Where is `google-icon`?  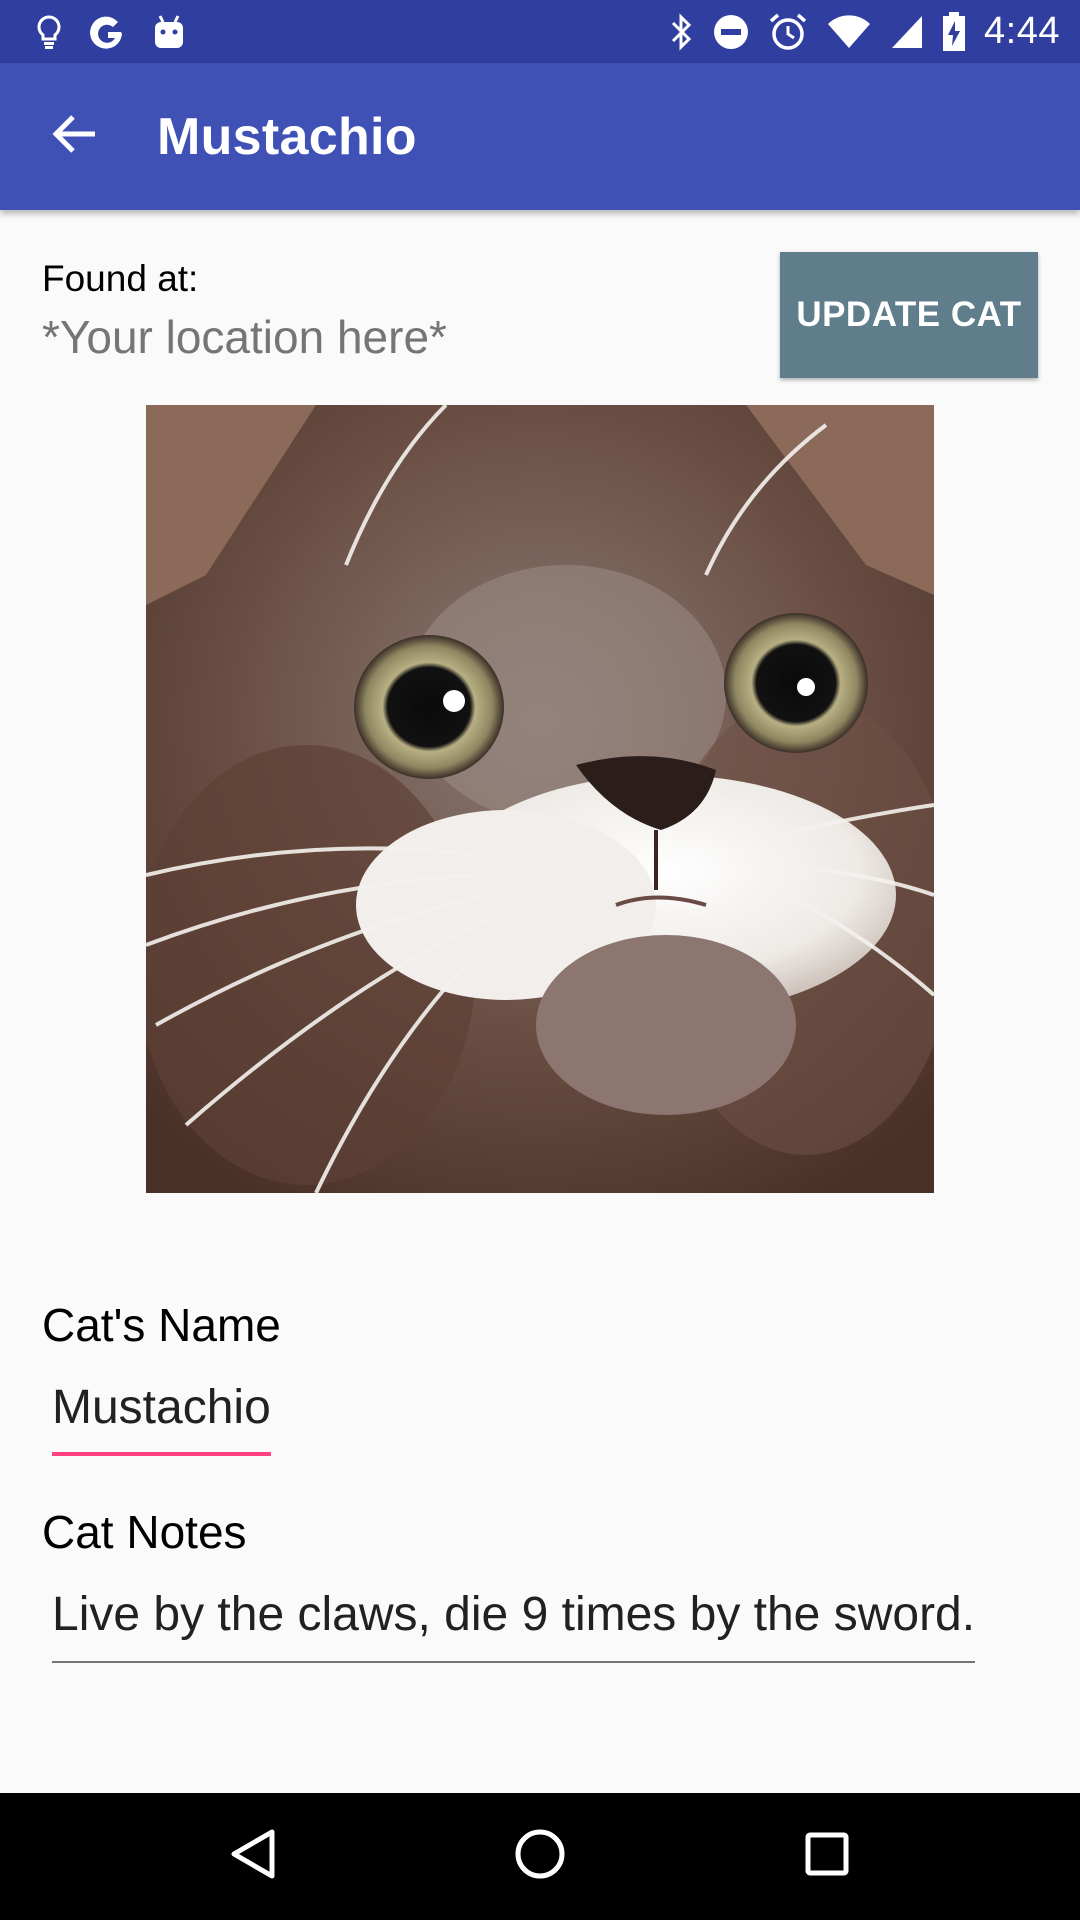 google-icon is located at coordinates (107, 32).